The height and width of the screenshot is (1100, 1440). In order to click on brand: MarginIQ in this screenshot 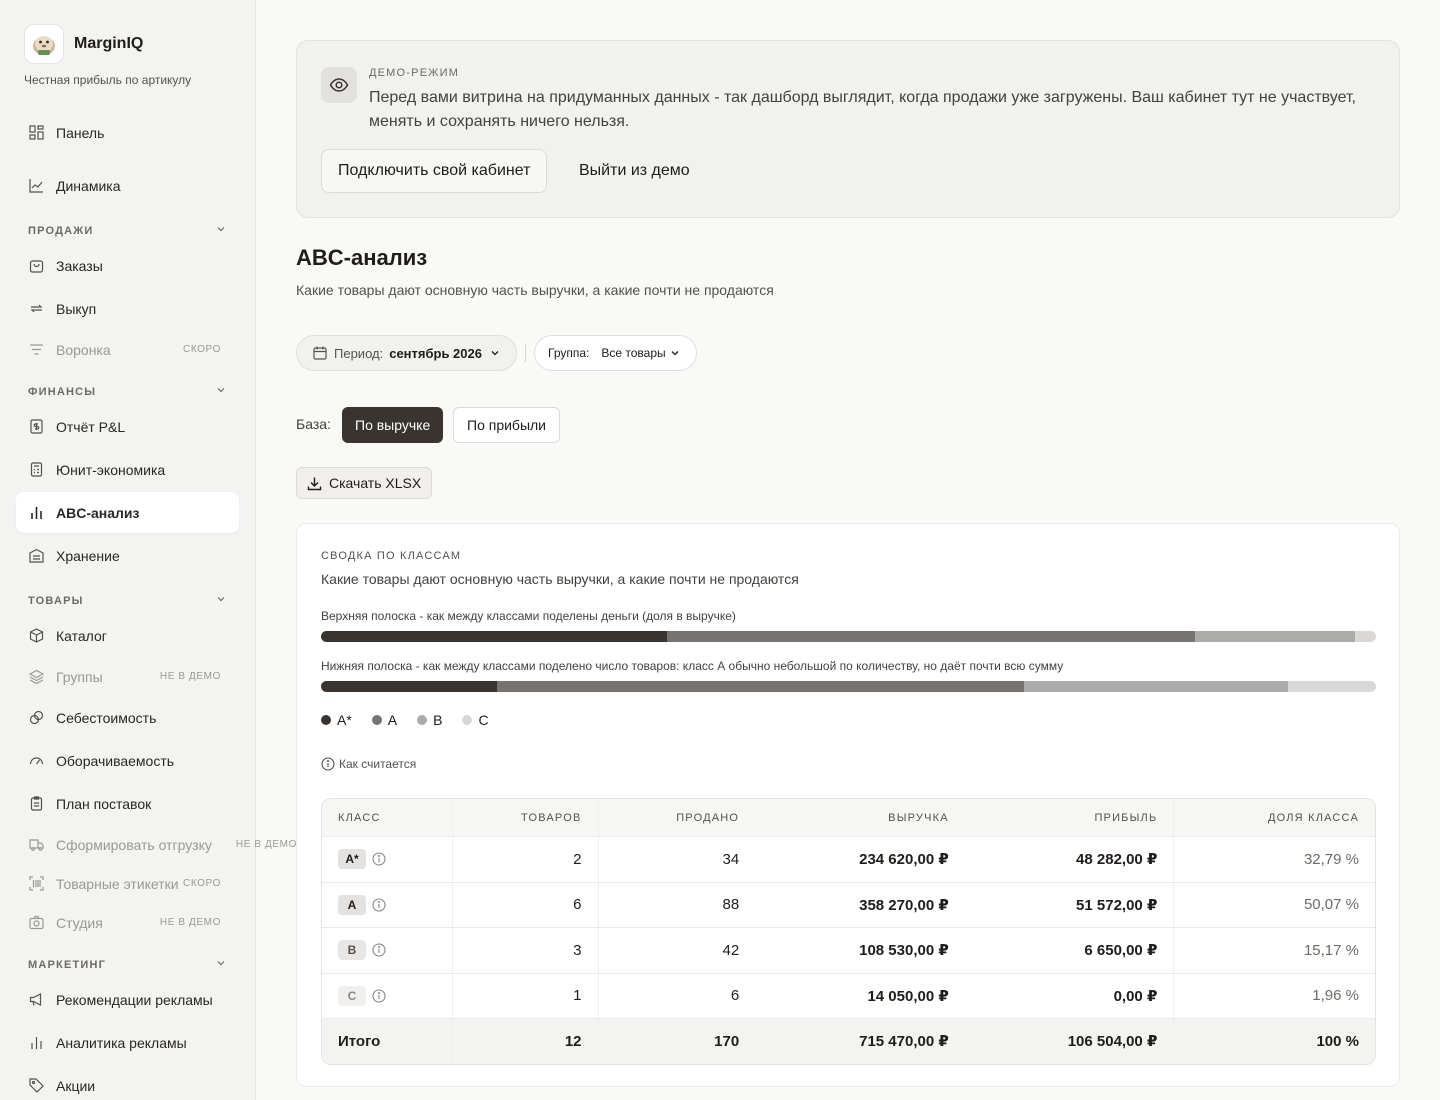, I will do `click(83, 44)`.